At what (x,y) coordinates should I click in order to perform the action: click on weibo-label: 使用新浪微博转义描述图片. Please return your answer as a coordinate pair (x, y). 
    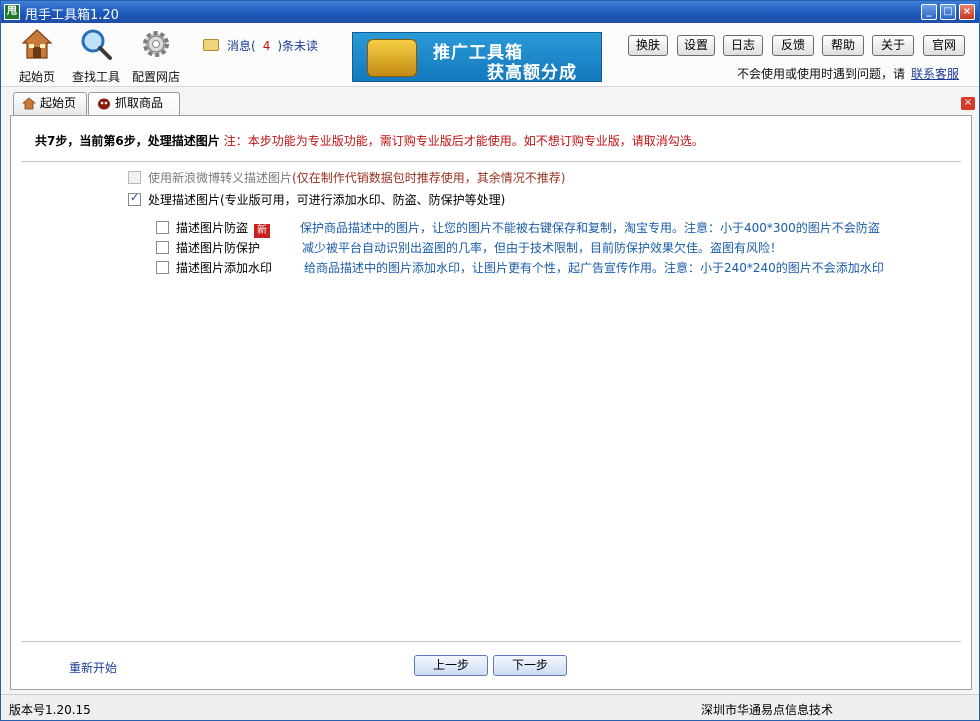
    Looking at the image, I should click on (220, 178).